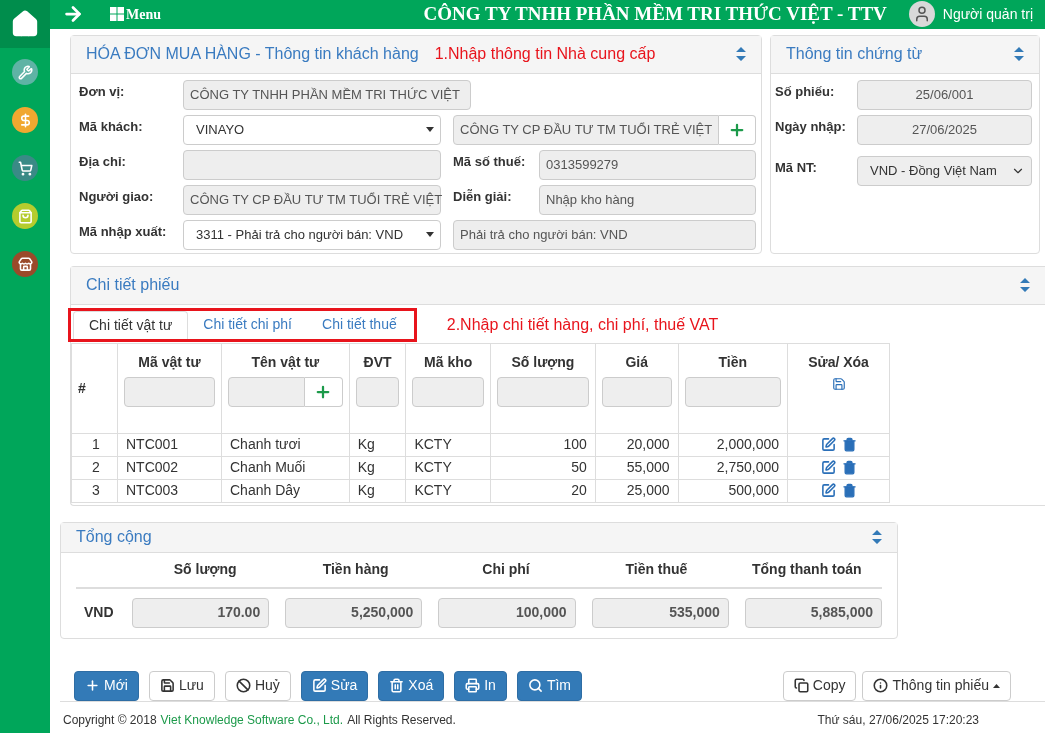 This screenshot has width=1045, height=733. What do you see at coordinates (94, 467) in the screenshot?
I see `table-cell: 2` at bounding box center [94, 467].